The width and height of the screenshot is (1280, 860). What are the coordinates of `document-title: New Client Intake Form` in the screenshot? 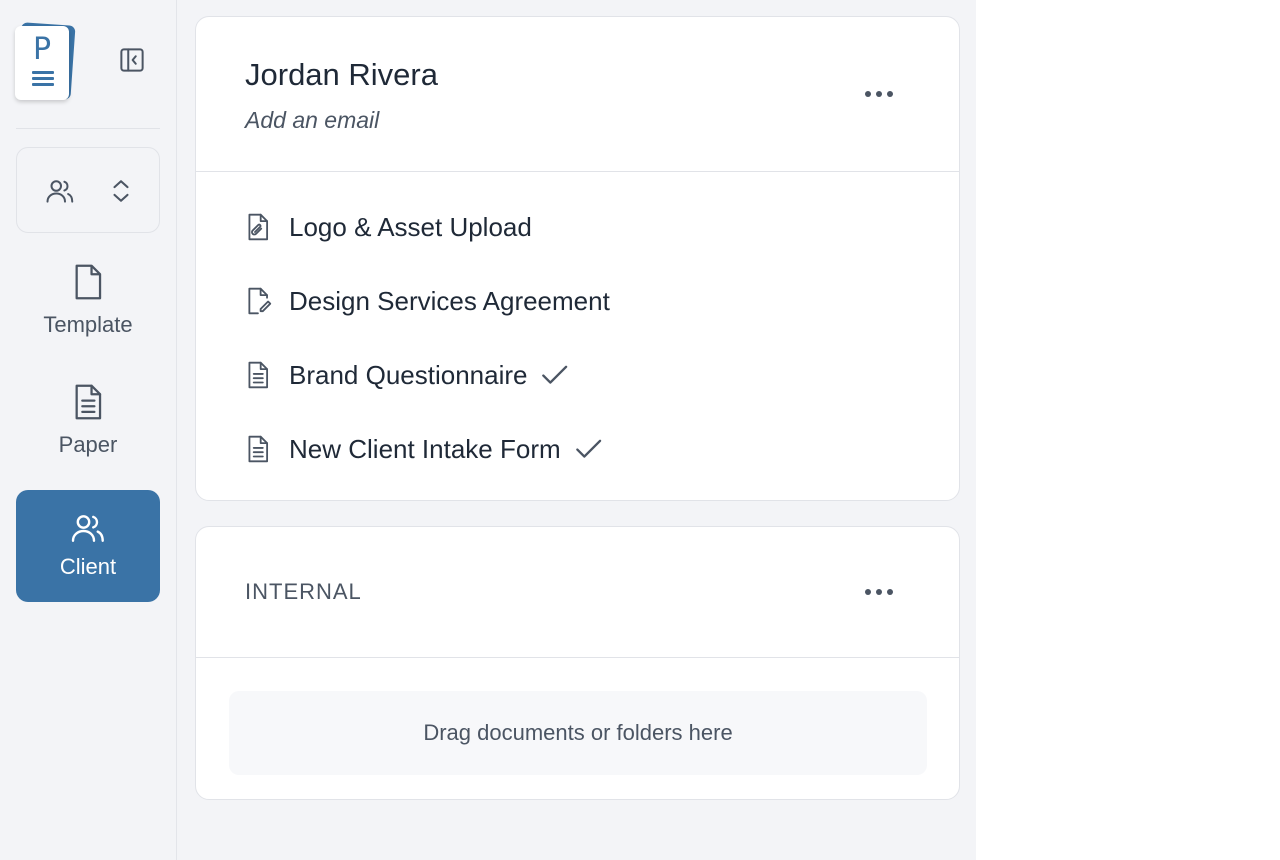 It's located at (425, 448).